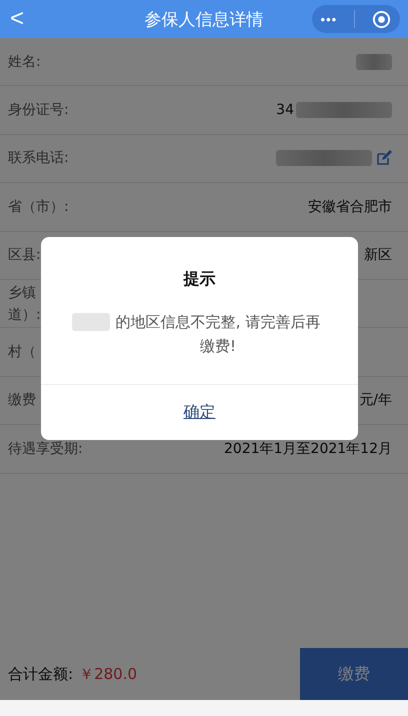 Image resolution: width=408 pixels, height=716 pixels. Describe the element at coordinates (24, 304) in the screenshot. I see `field-label: 乡镇 道）:` at that location.